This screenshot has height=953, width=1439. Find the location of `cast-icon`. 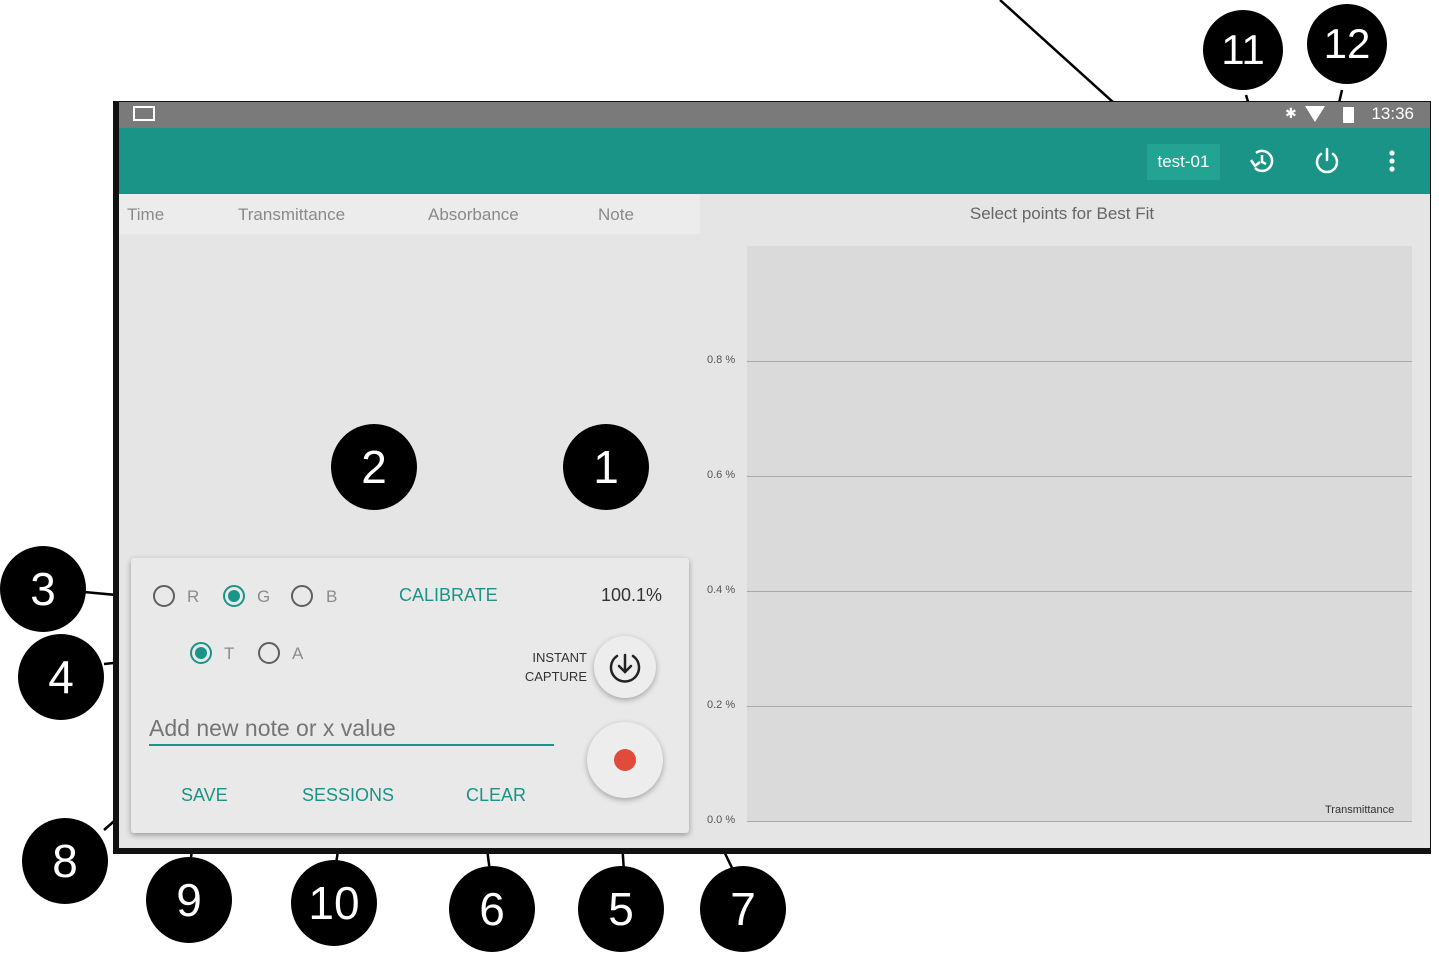

cast-icon is located at coordinates (144, 113).